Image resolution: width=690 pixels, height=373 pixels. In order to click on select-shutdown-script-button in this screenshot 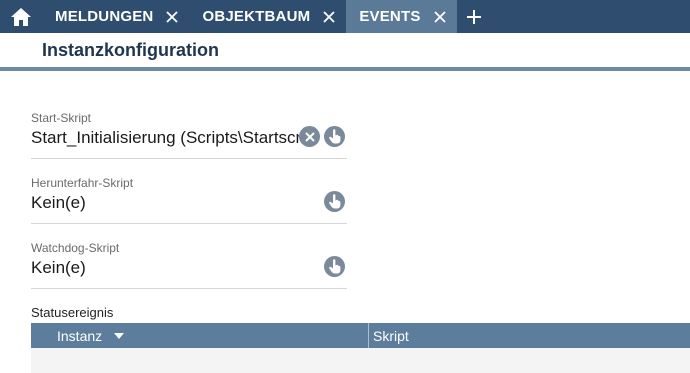, I will do `click(334, 201)`.